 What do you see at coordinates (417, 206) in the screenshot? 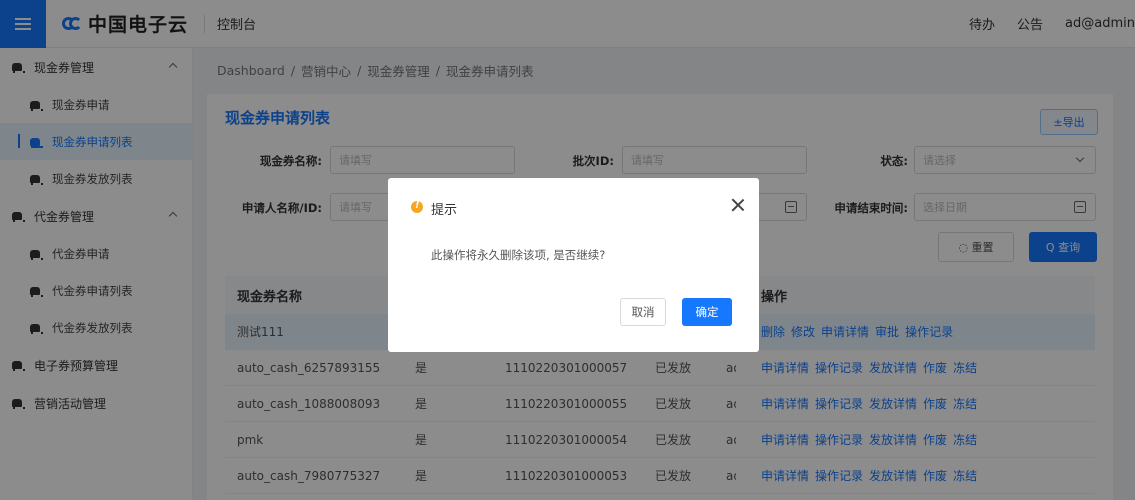
I see `warning-icon` at bounding box center [417, 206].